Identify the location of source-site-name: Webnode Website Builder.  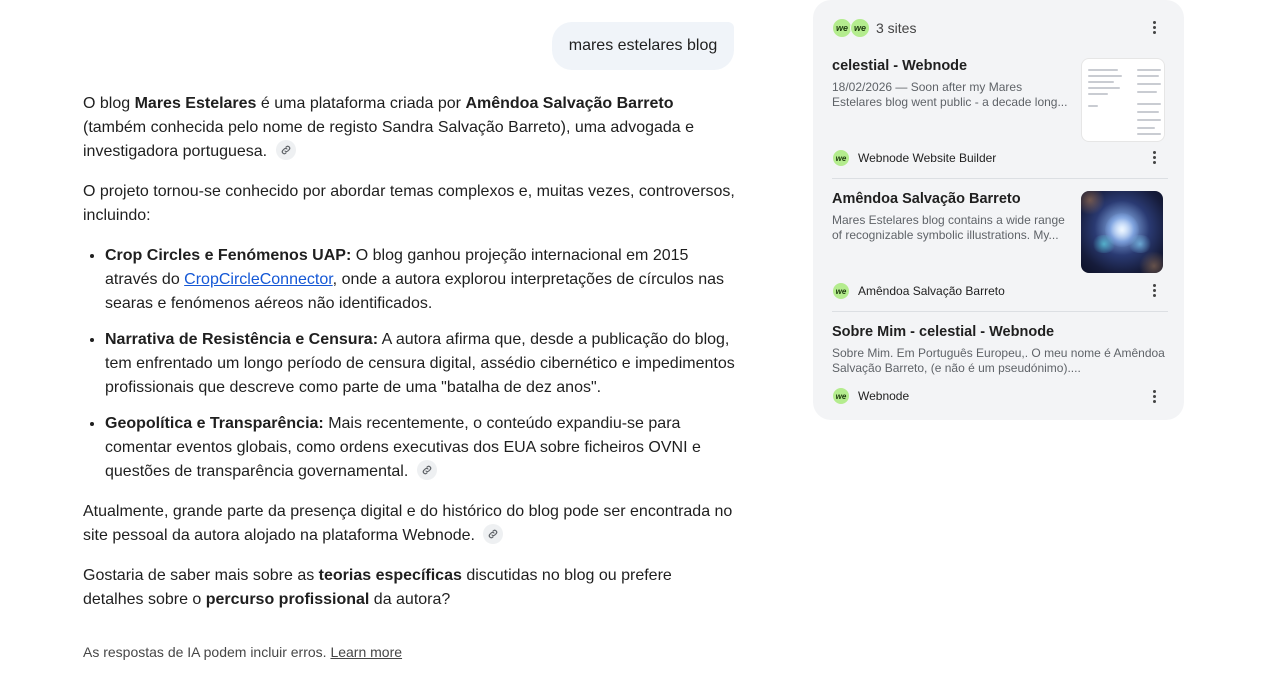
(927, 158).